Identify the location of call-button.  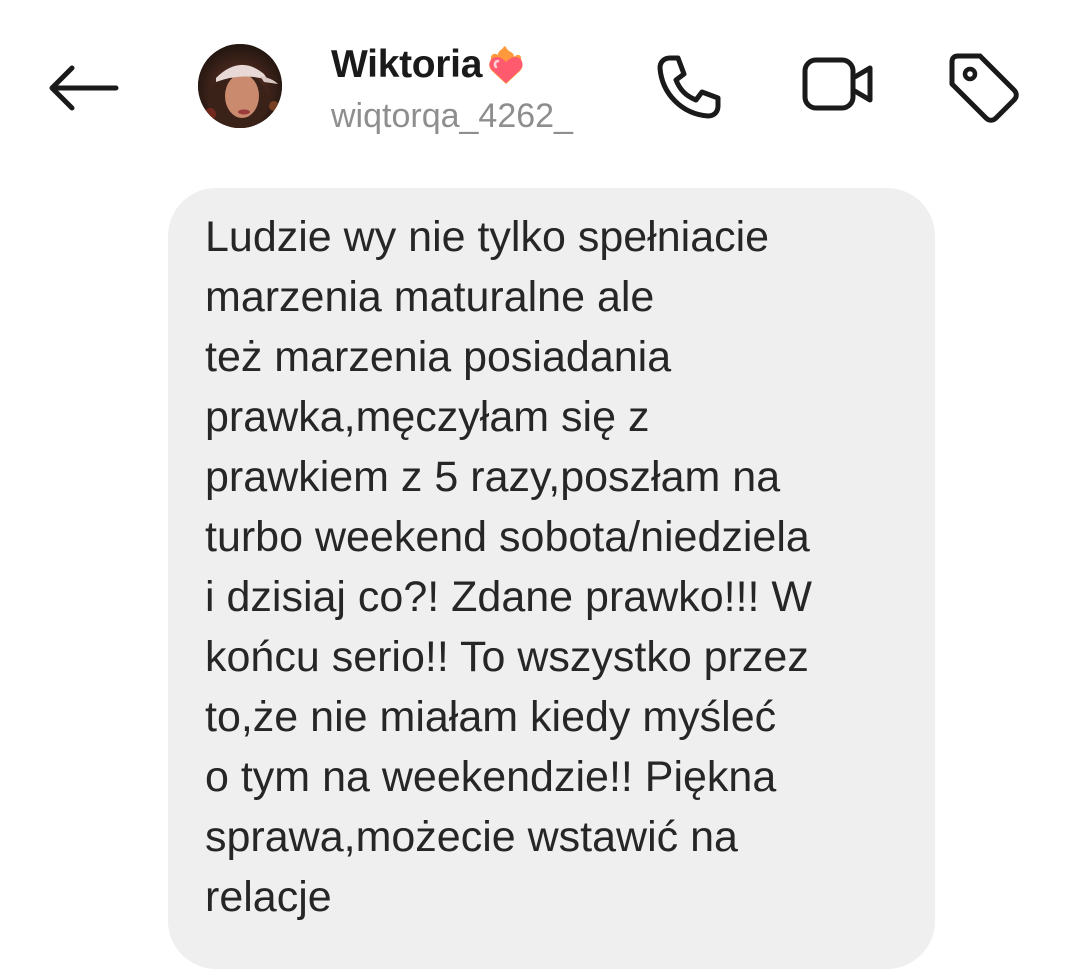
(688, 88).